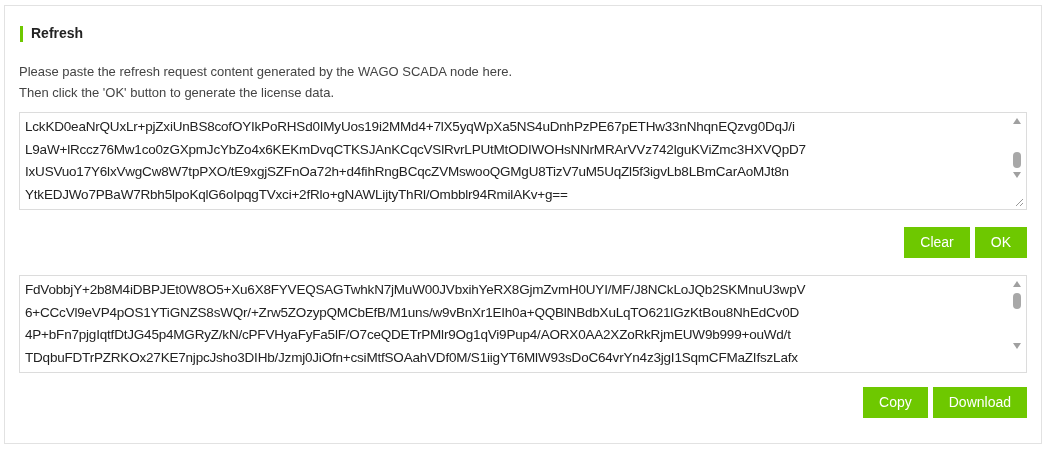 This screenshot has width=1046, height=449. What do you see at coordinates (21, 33) in the screenshot?
I see `title-accent` at bounding box center [21, 33].